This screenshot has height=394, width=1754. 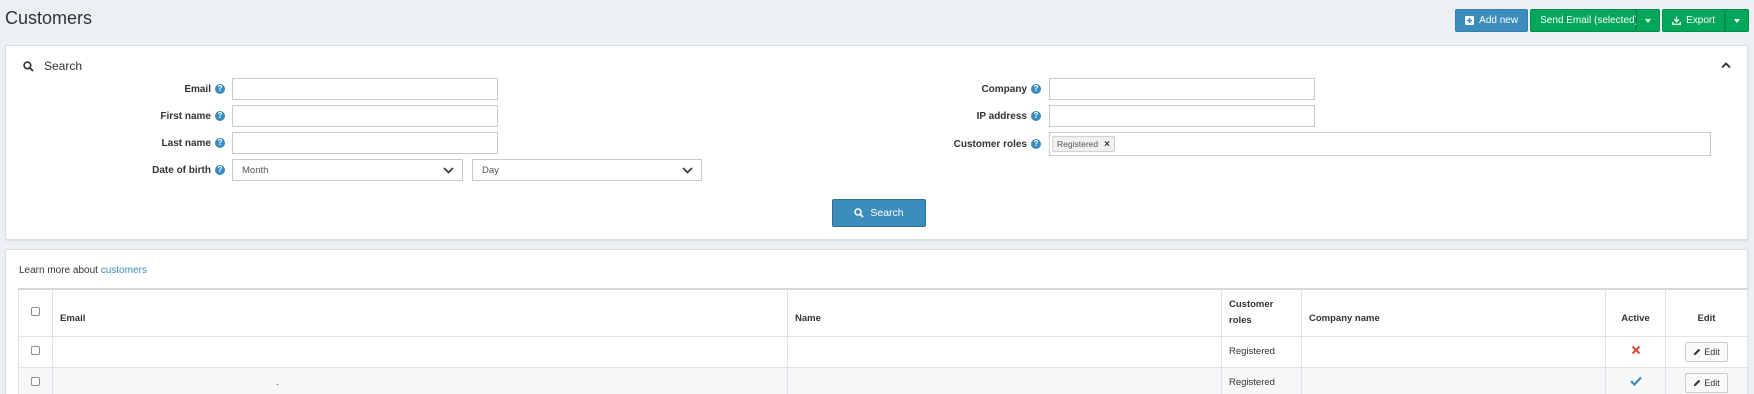 I want to click on dob-day-value: Day, so click(x=490, y=170).